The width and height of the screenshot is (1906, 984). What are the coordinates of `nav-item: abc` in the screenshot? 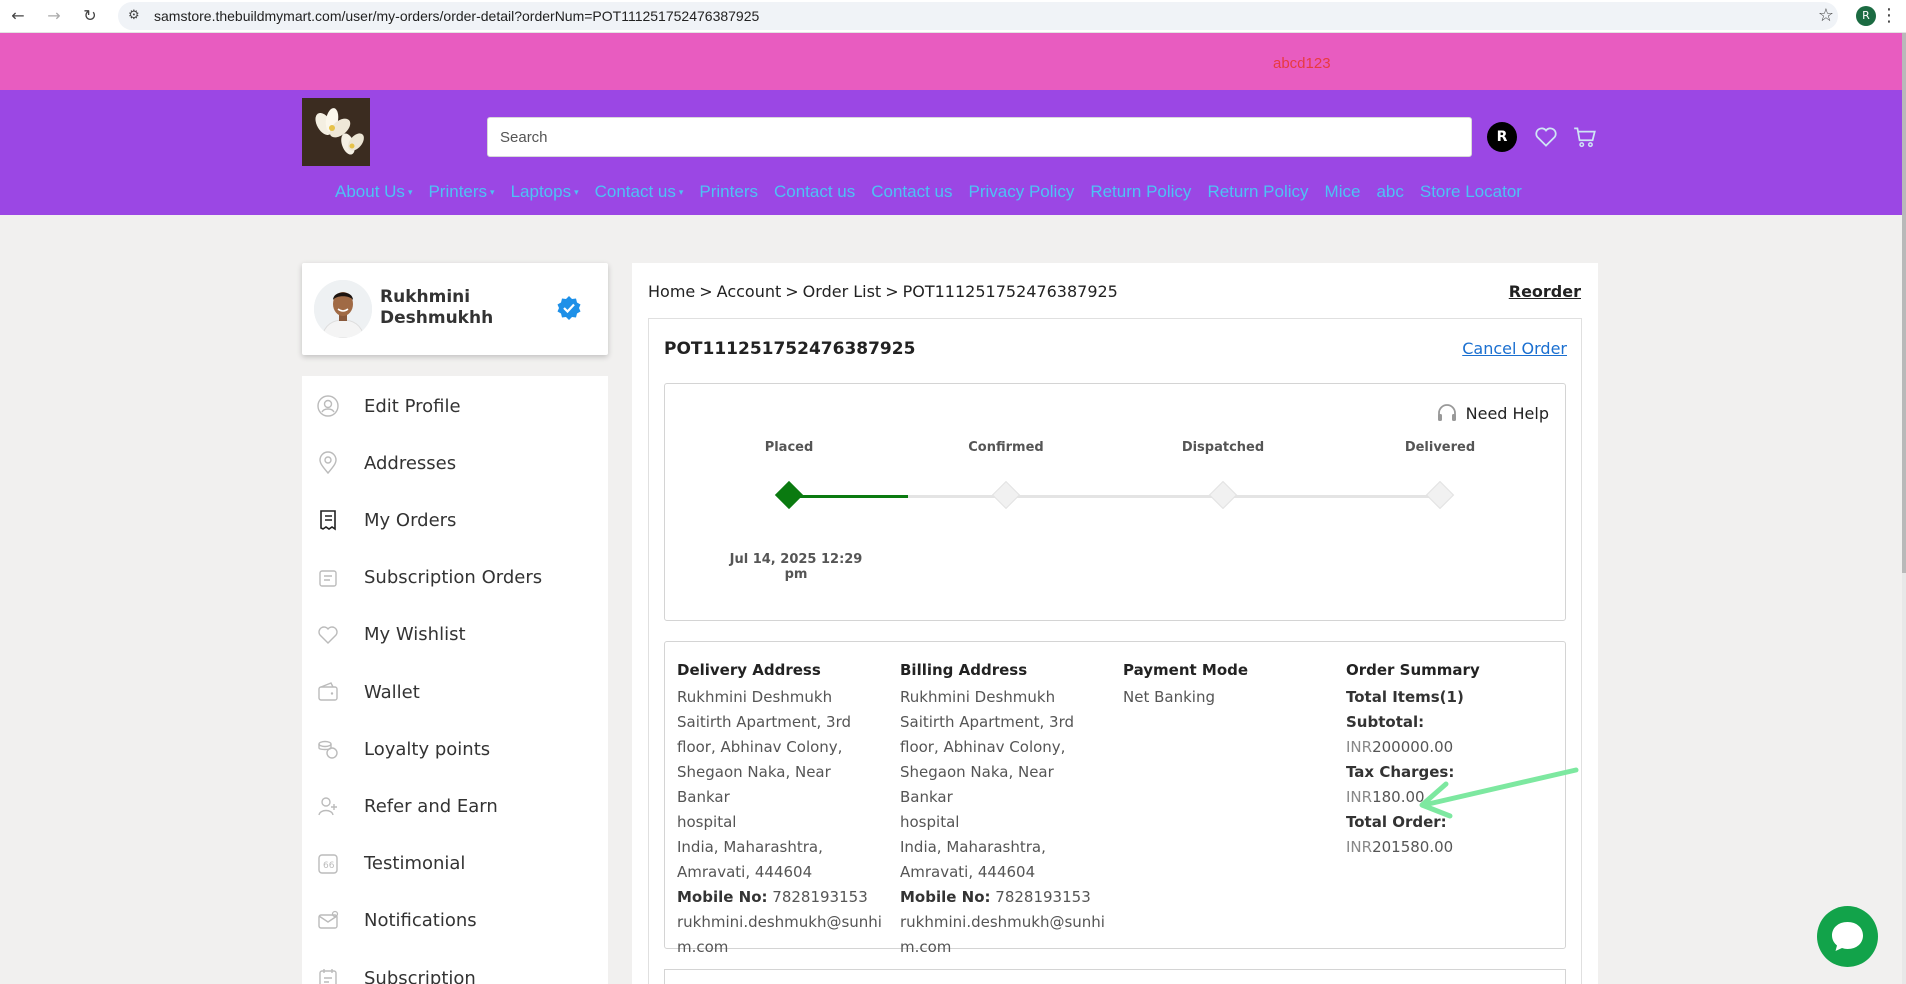 It's located at (1389, 193).